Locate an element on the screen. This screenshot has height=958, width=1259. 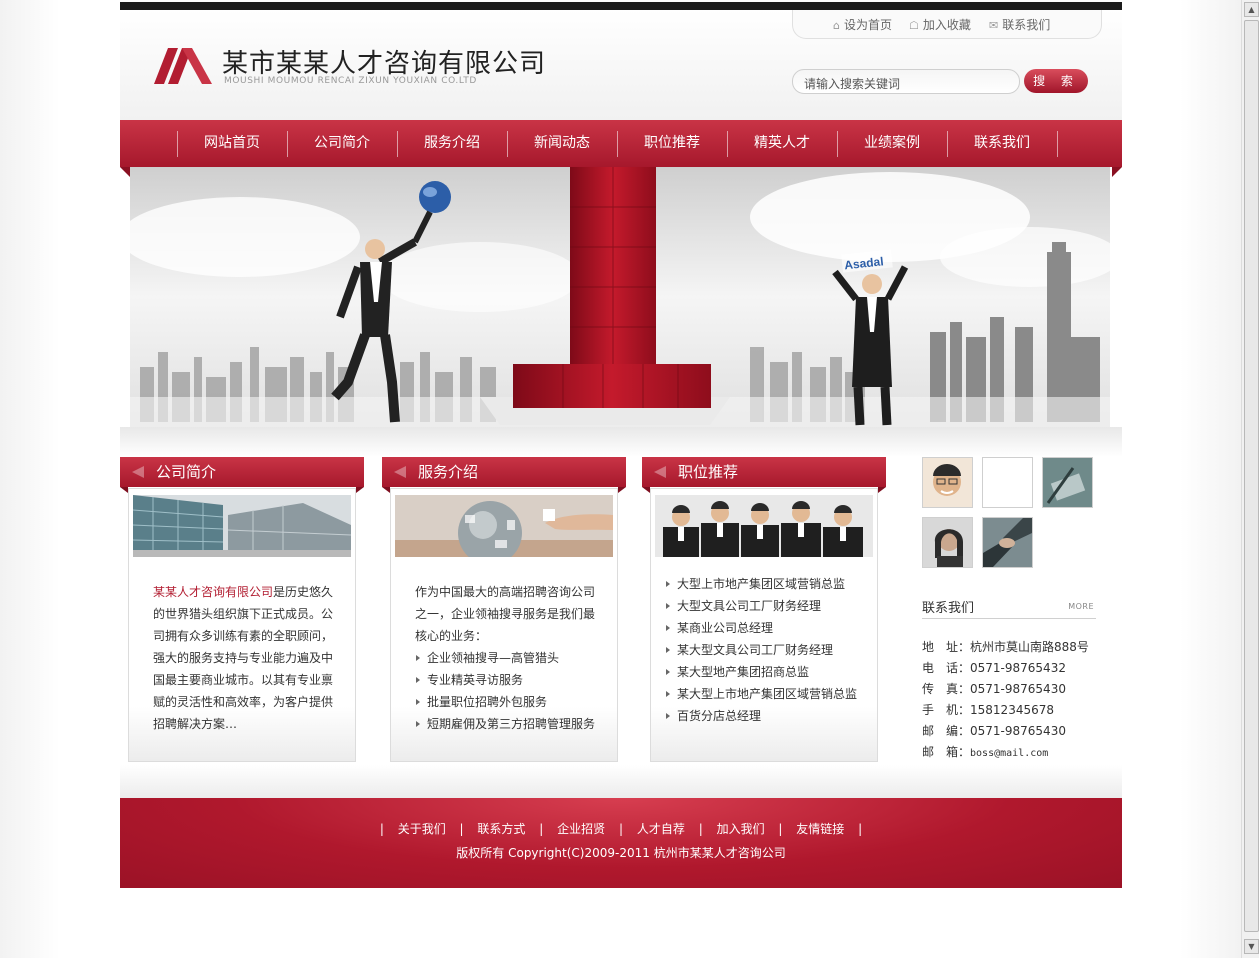
vertical-scrollbar: ▲ ▼ is located at coordinates (1250, 479).